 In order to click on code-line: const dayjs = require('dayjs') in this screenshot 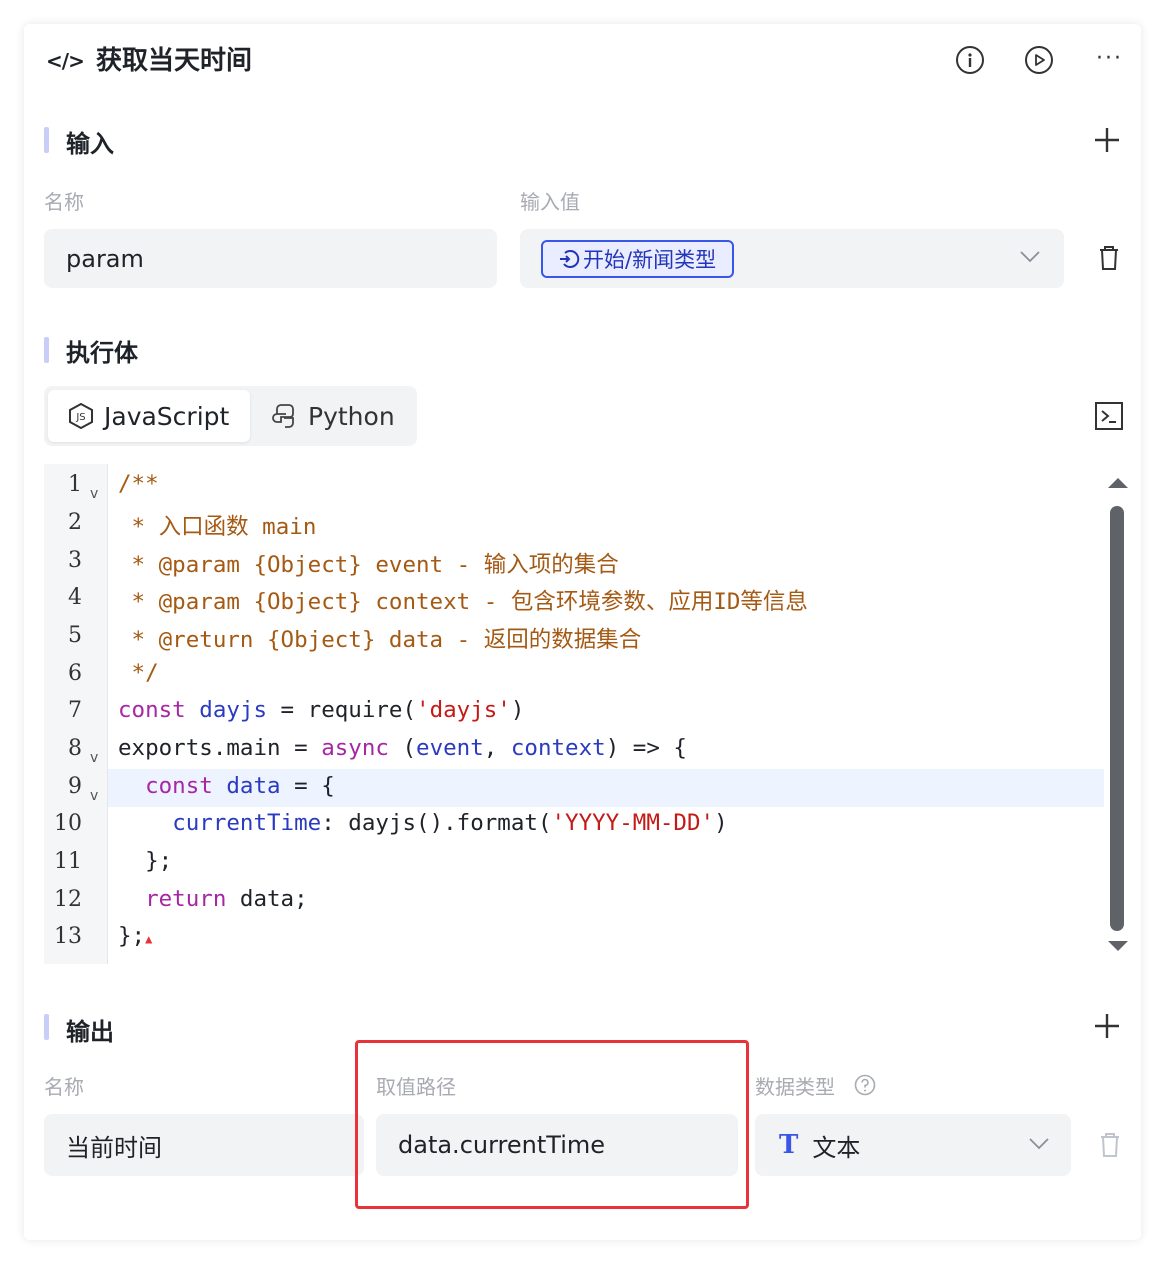, I will do `click(321, 710)`.